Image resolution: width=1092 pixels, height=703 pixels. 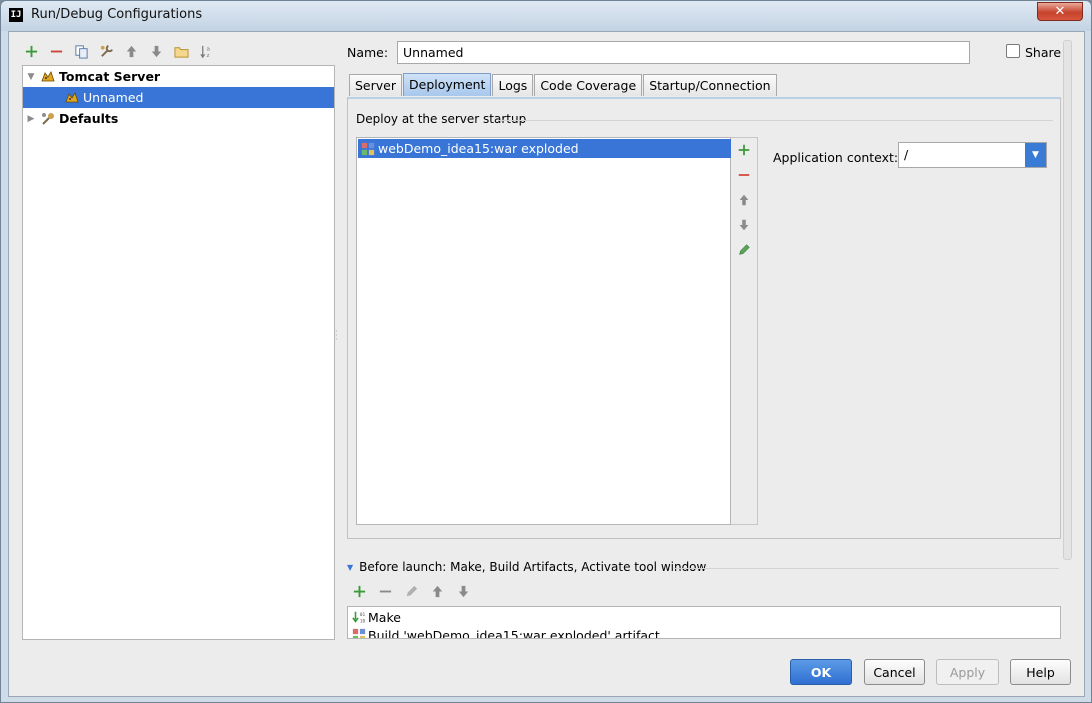 What do you see at coordinates (821, 672) in the screenshot?
I see `ok-button: OK` at bounding box center [821, 672].